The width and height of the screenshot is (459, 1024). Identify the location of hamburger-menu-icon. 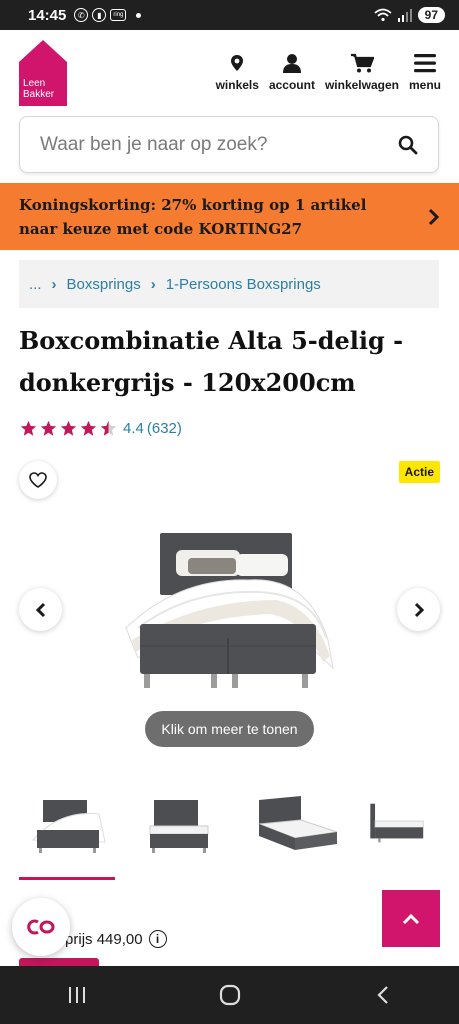
(424, 63).